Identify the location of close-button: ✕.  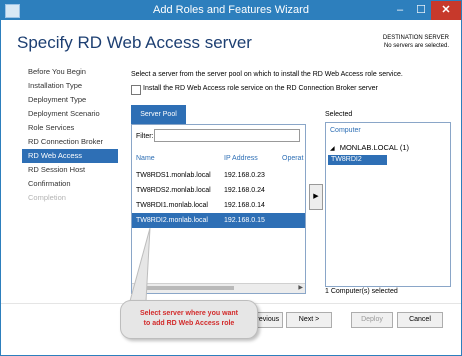
(446, 10).